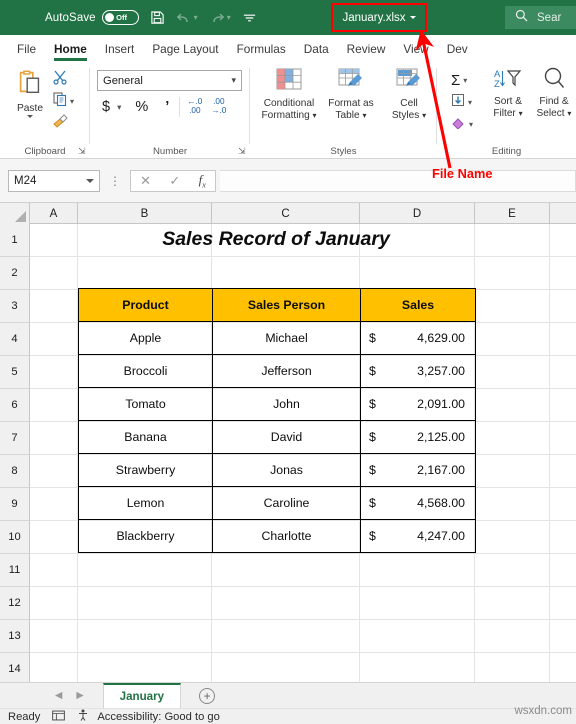 The image size is (576, 724). Describe the element at coordinates (142, 695) in the screenshot. I see `sheet-tab-january: January` at that location.